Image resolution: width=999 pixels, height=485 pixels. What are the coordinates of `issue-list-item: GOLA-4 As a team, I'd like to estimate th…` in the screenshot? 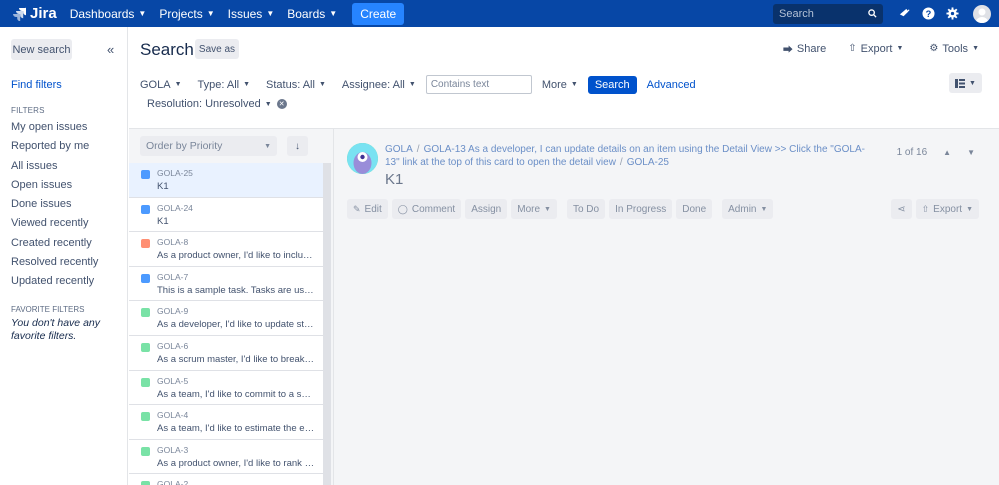 It's located at (226, 422).